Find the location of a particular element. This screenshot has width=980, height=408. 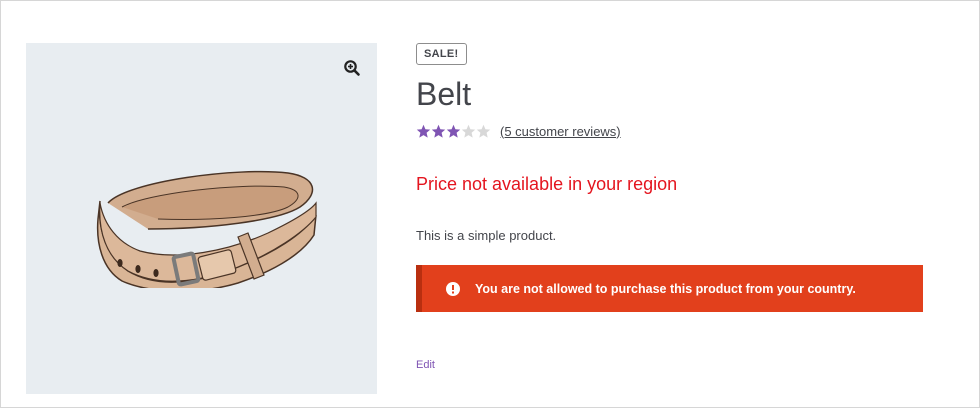

short-description: This is a simple product. is located at coordinates (486, 235).